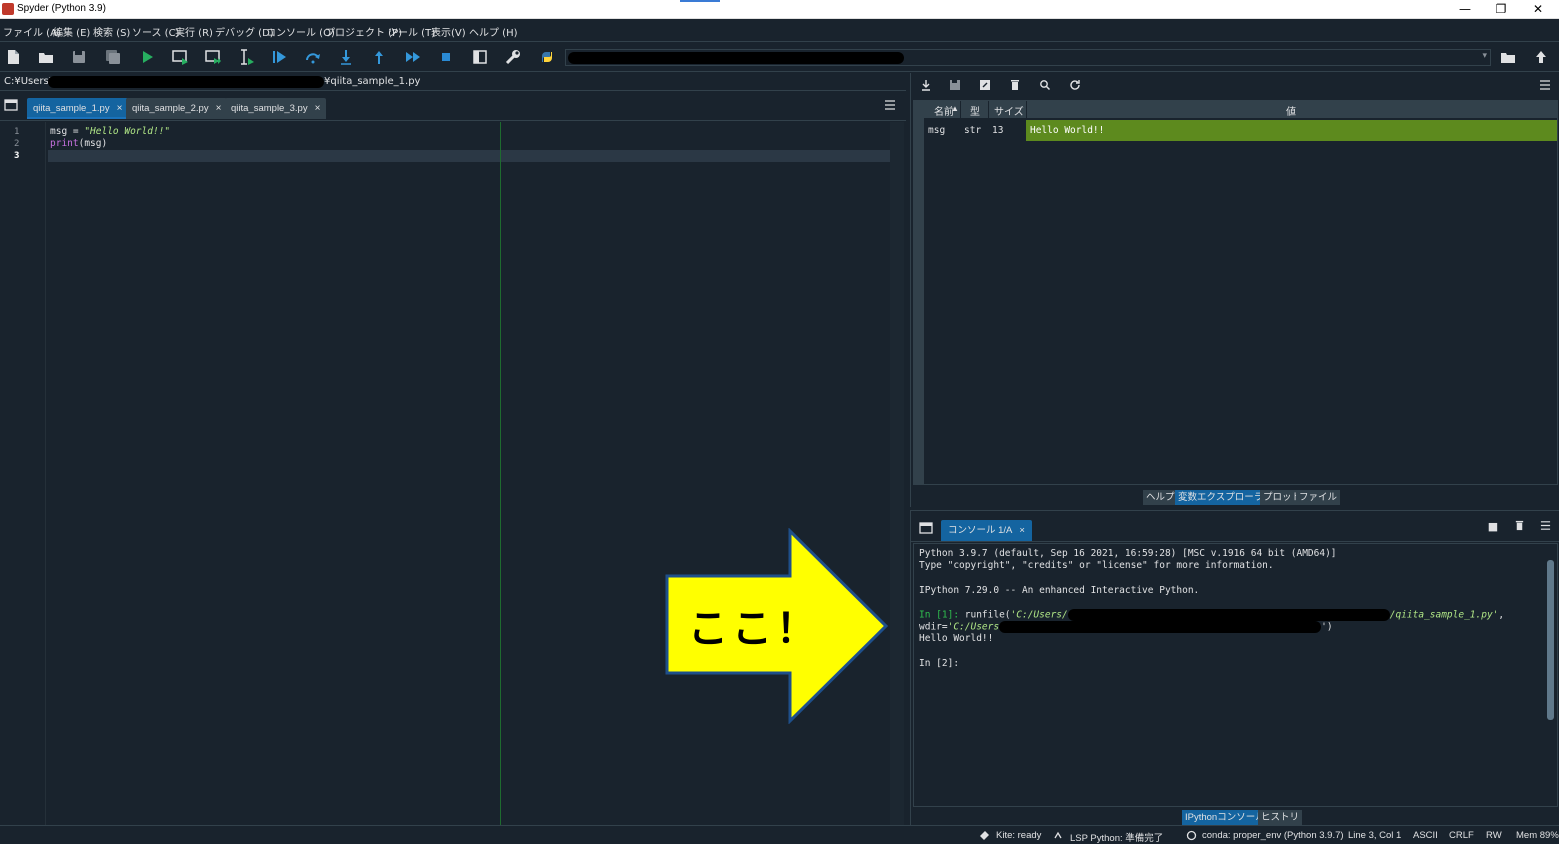  Describe the element at coordinates (1508, 57) in the screenshot. I see `browse-folder-icon` at that location.